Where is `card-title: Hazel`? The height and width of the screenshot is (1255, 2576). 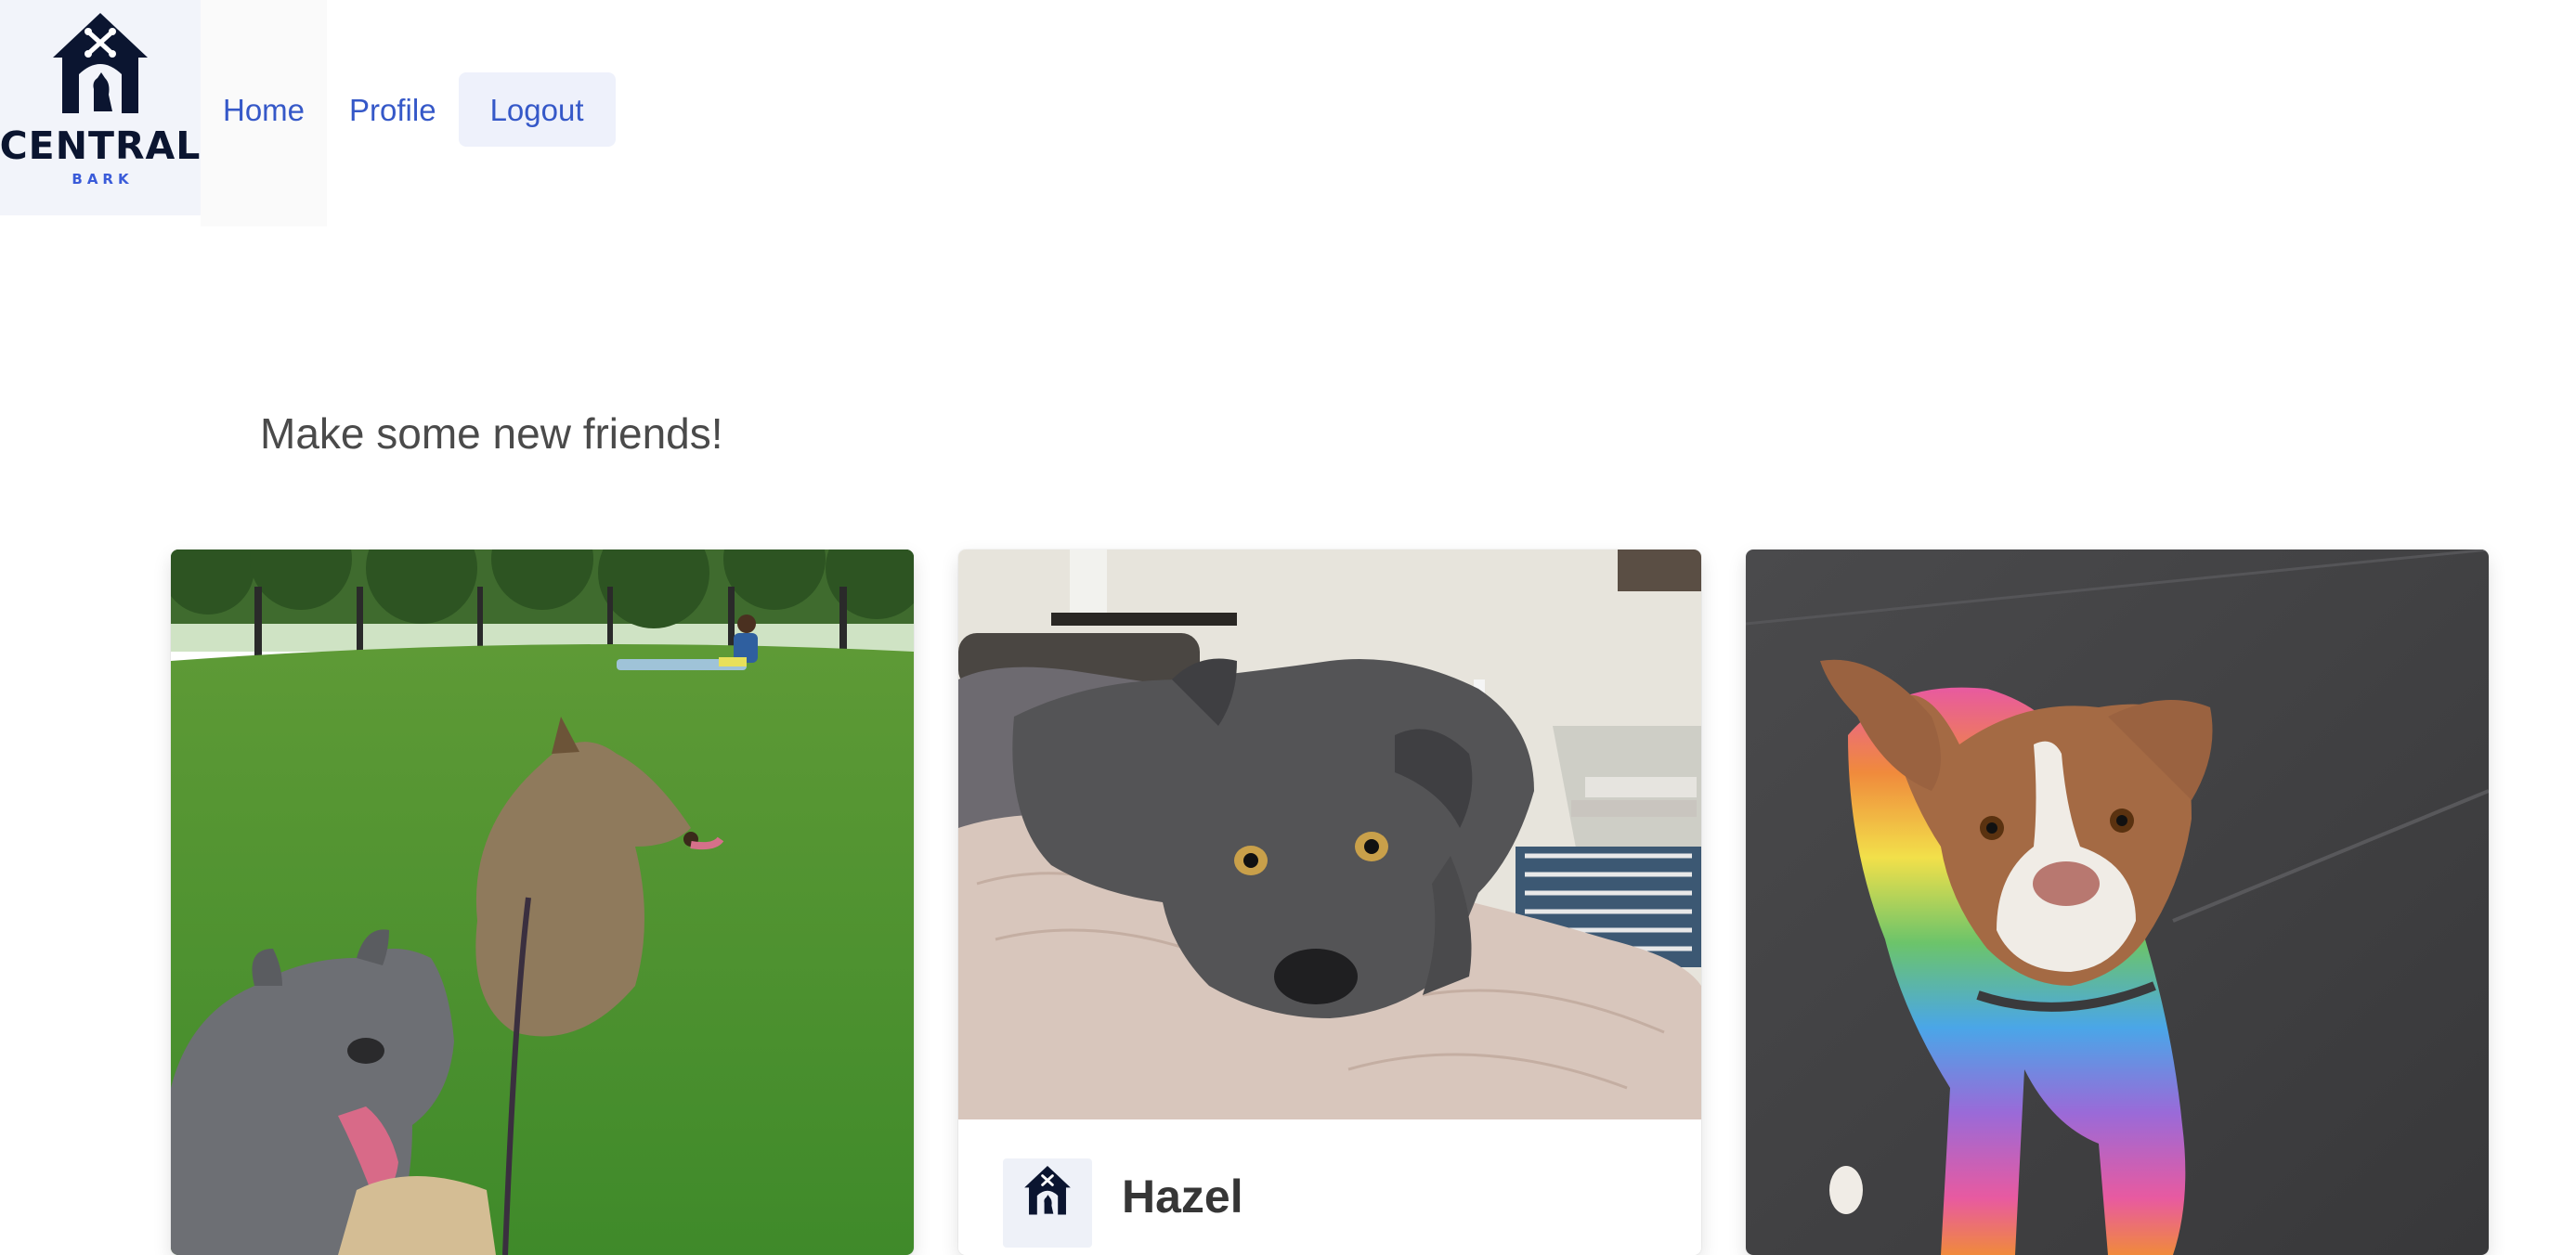
card-title: Hazel is located at coordinates (1183, 1197).